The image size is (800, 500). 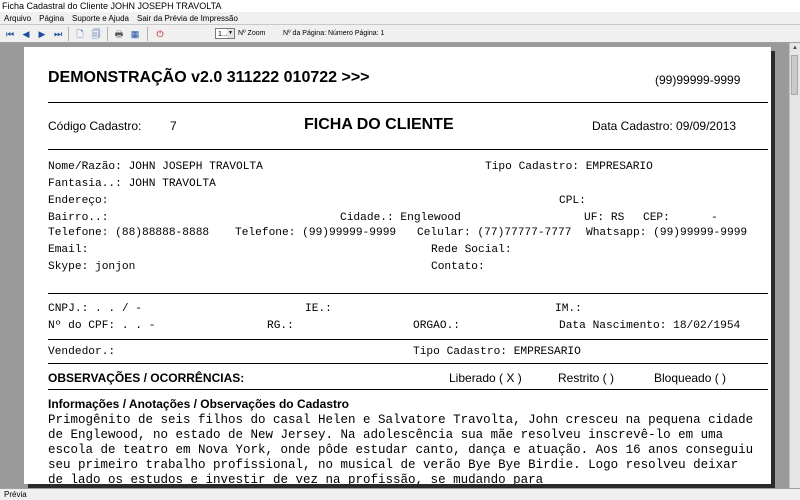 What do you see at coordinates (569, 167) in the screenshot?
I see `tipo-cadastro-field: Tipo Cadastro: EMPRESARIO` at bounding box center [569, 167].